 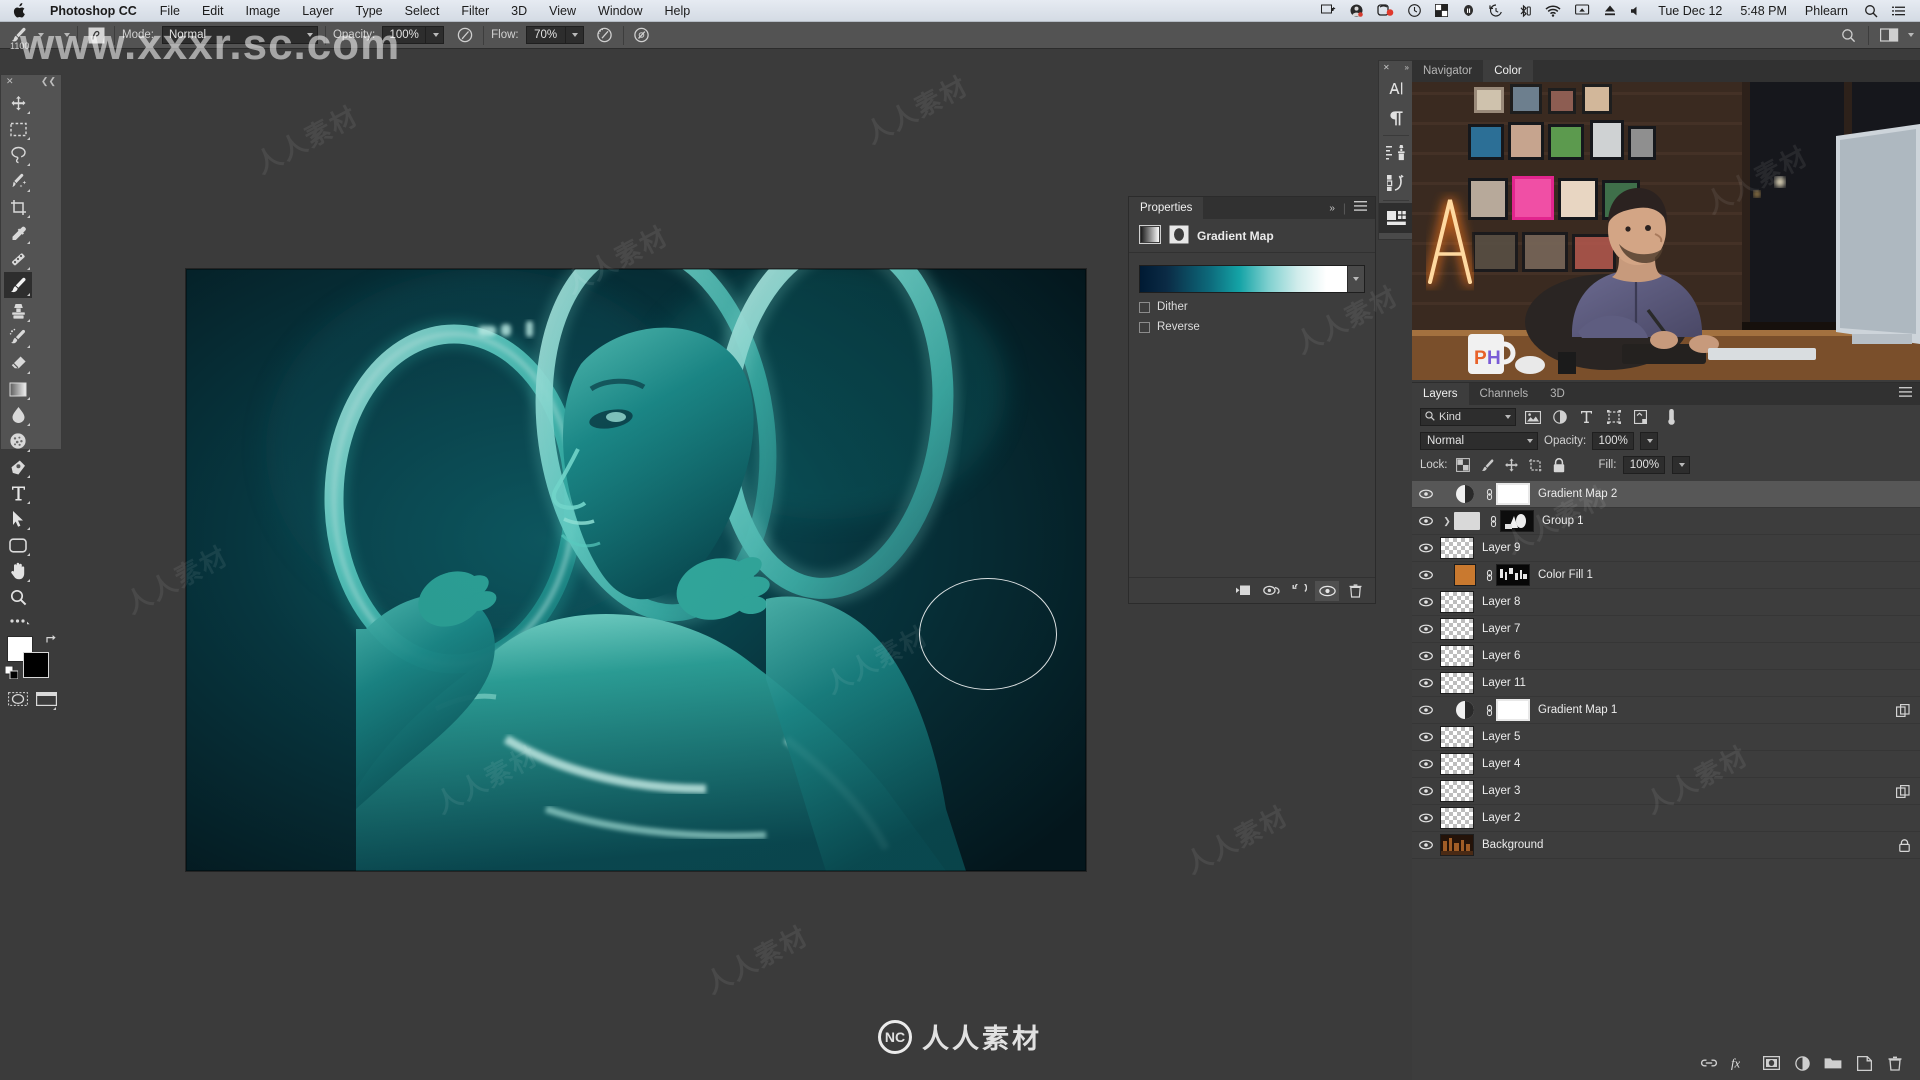 I want to click on menu-layer: Layer, so click(x=317, y=11).